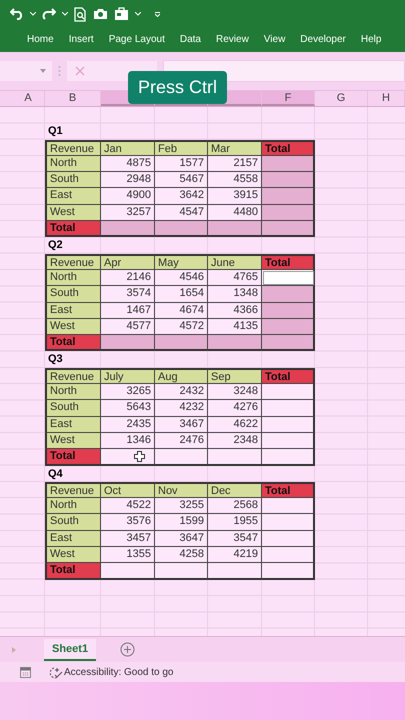 Image resolution: width=405 pixels, height=720 pixels. What do you see at coordinates (128, 180) in the screenshot?
I see `table-cell: 2948` at bounding box center [128, 180].